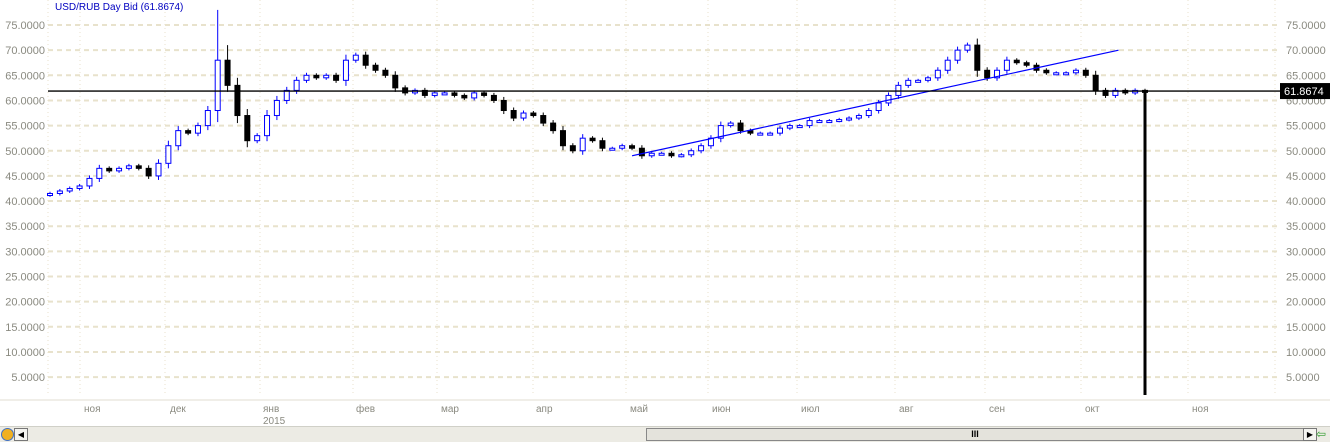 The width and height of the screenshot is (1330, 442). Describe the element at coordinates (25, 328) in the screenshot. I see `y-tick-label-left: 15.0000` at that location.